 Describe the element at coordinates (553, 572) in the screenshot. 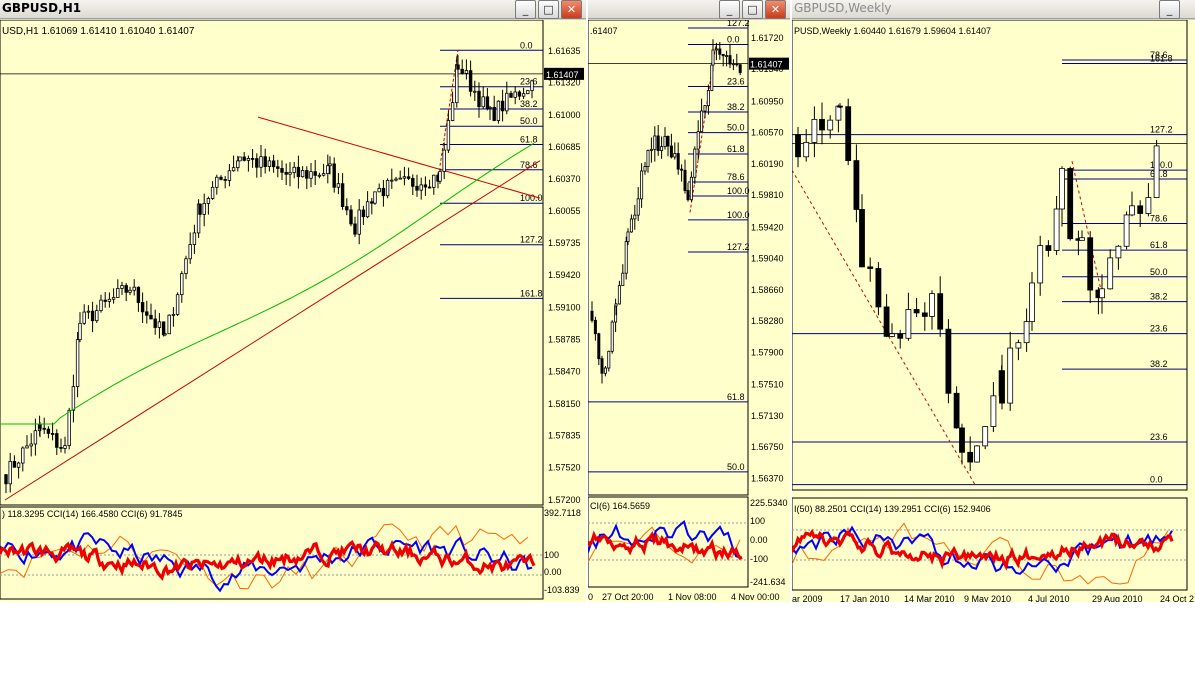

I see `oscillator-tick-label: 0.00` at that location.